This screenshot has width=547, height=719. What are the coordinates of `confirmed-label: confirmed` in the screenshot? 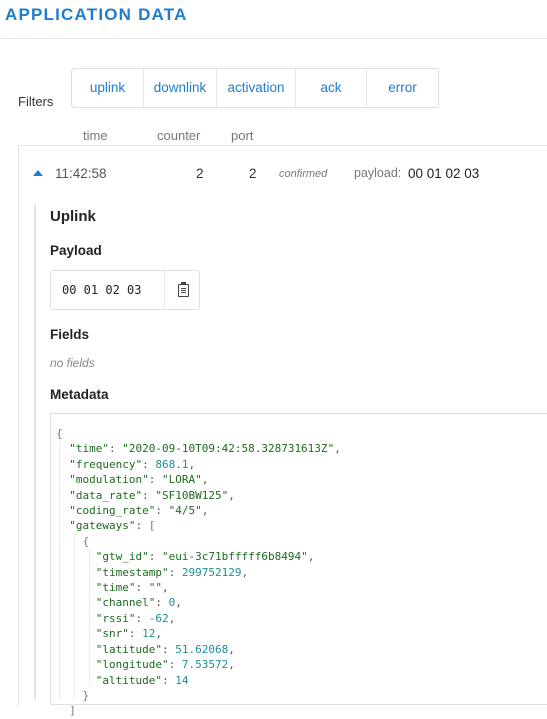 It's located at (303, 174).